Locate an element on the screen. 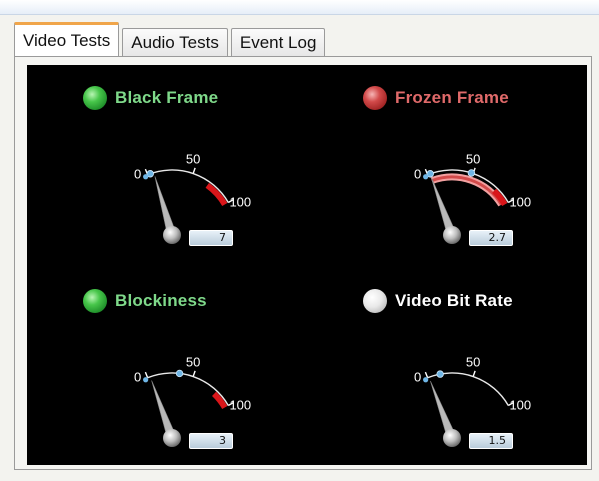 Image resolution: width=599 pixels, height=481 pixels. gauge-readout: 2.7 is located at coordinates (491, 238).